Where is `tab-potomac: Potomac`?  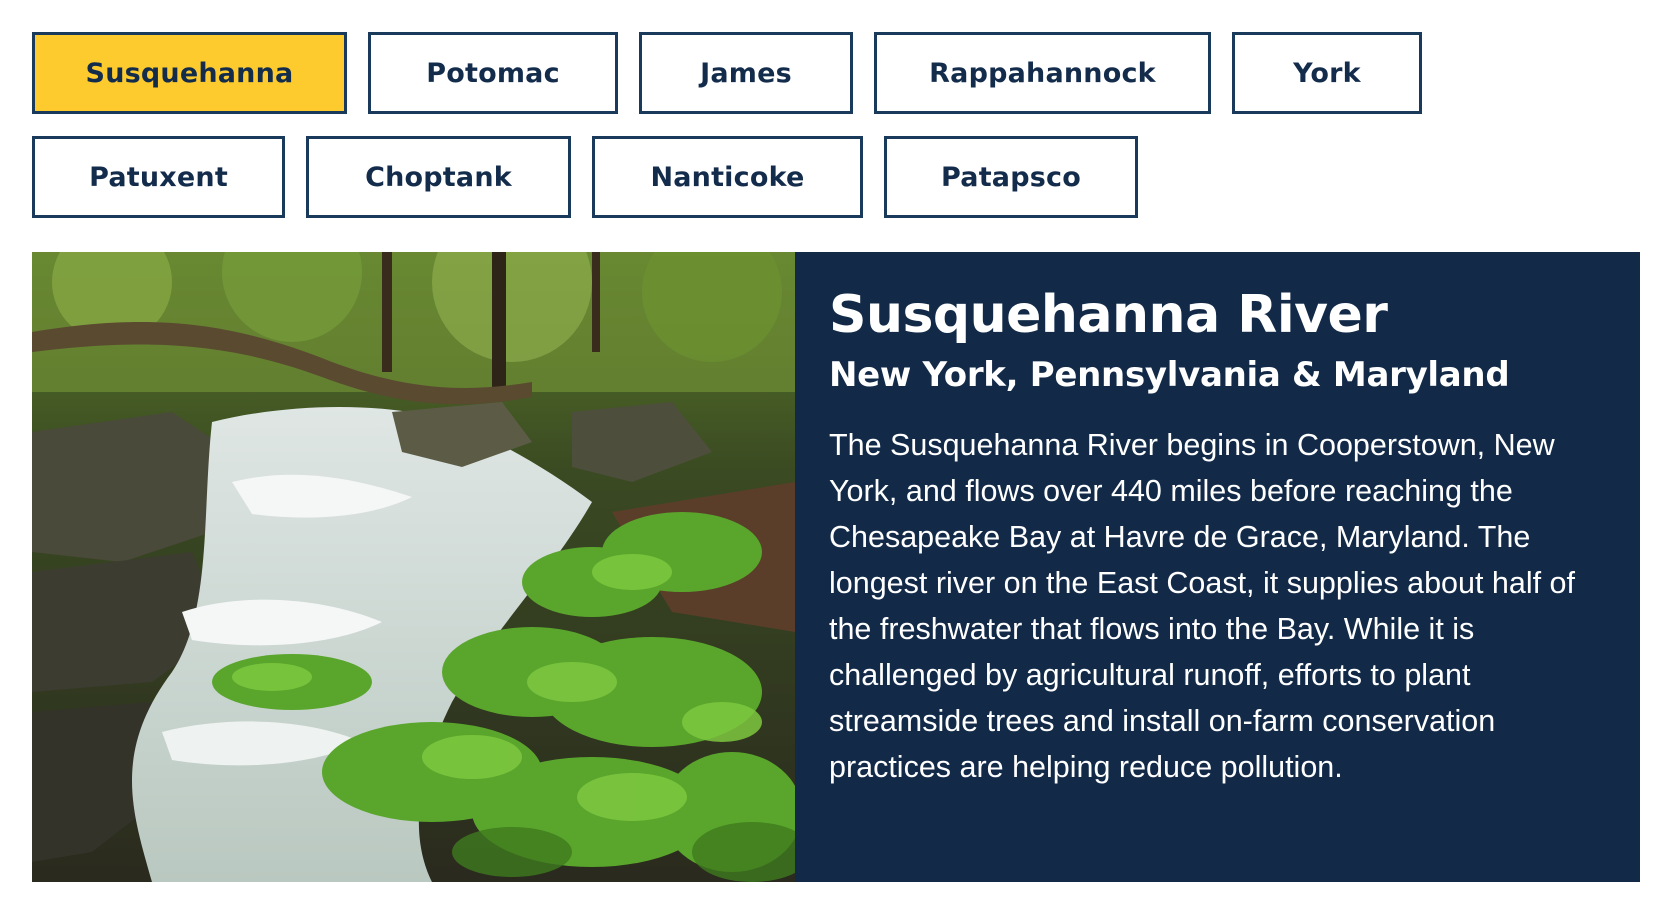
tab-potomac: Potomac is located at coordinates (493, 73).